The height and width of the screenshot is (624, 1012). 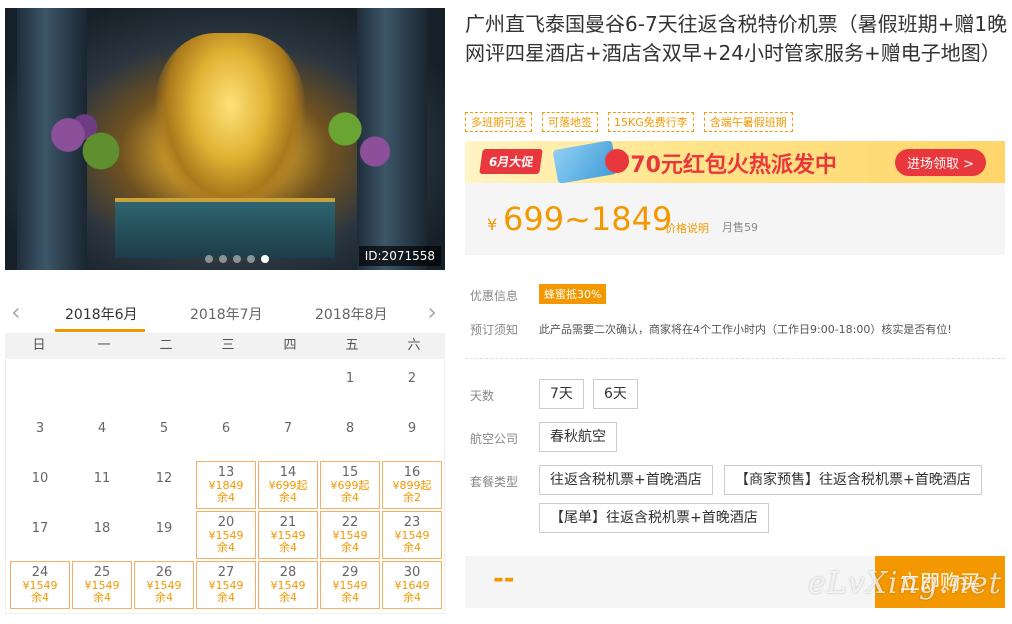 I want to click on day-number: 22, so click(x=350, y=522).